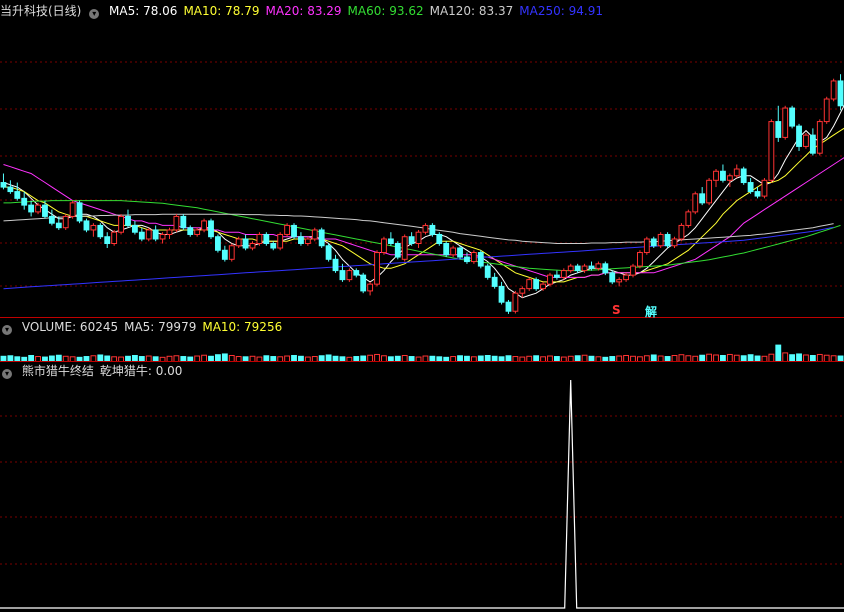 The image size is (844, 612). I want to click on sell-marker: S, so click(616, 310).